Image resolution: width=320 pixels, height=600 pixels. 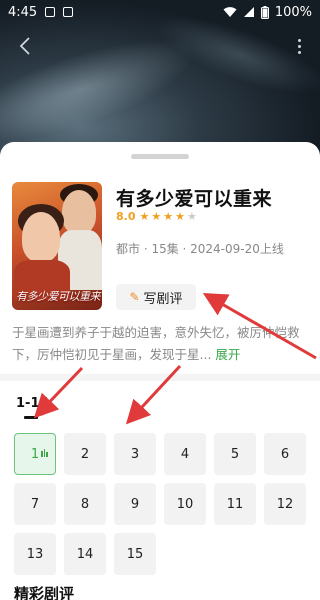 I want to click on episode-button: 7, so click(x=35, y=504).